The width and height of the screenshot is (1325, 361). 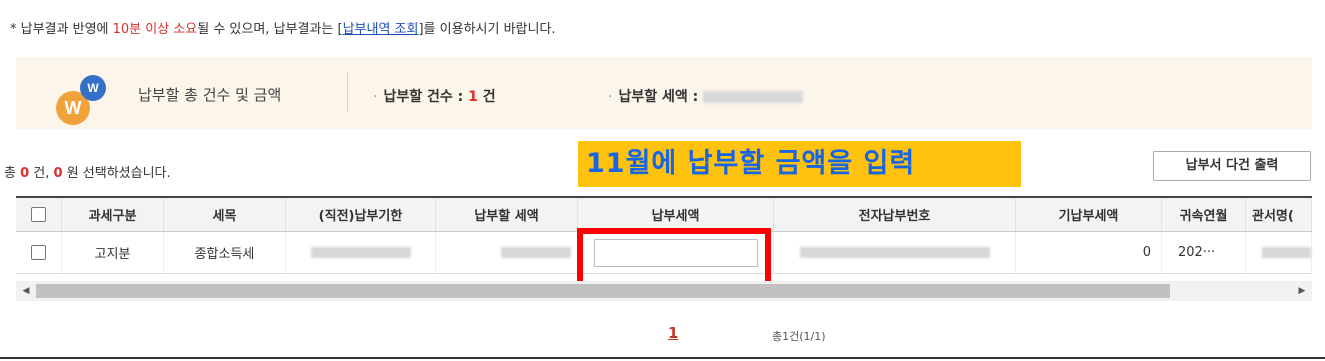 I want to click on scroll-right-icon: ▶, so click(x=1302, y=291).